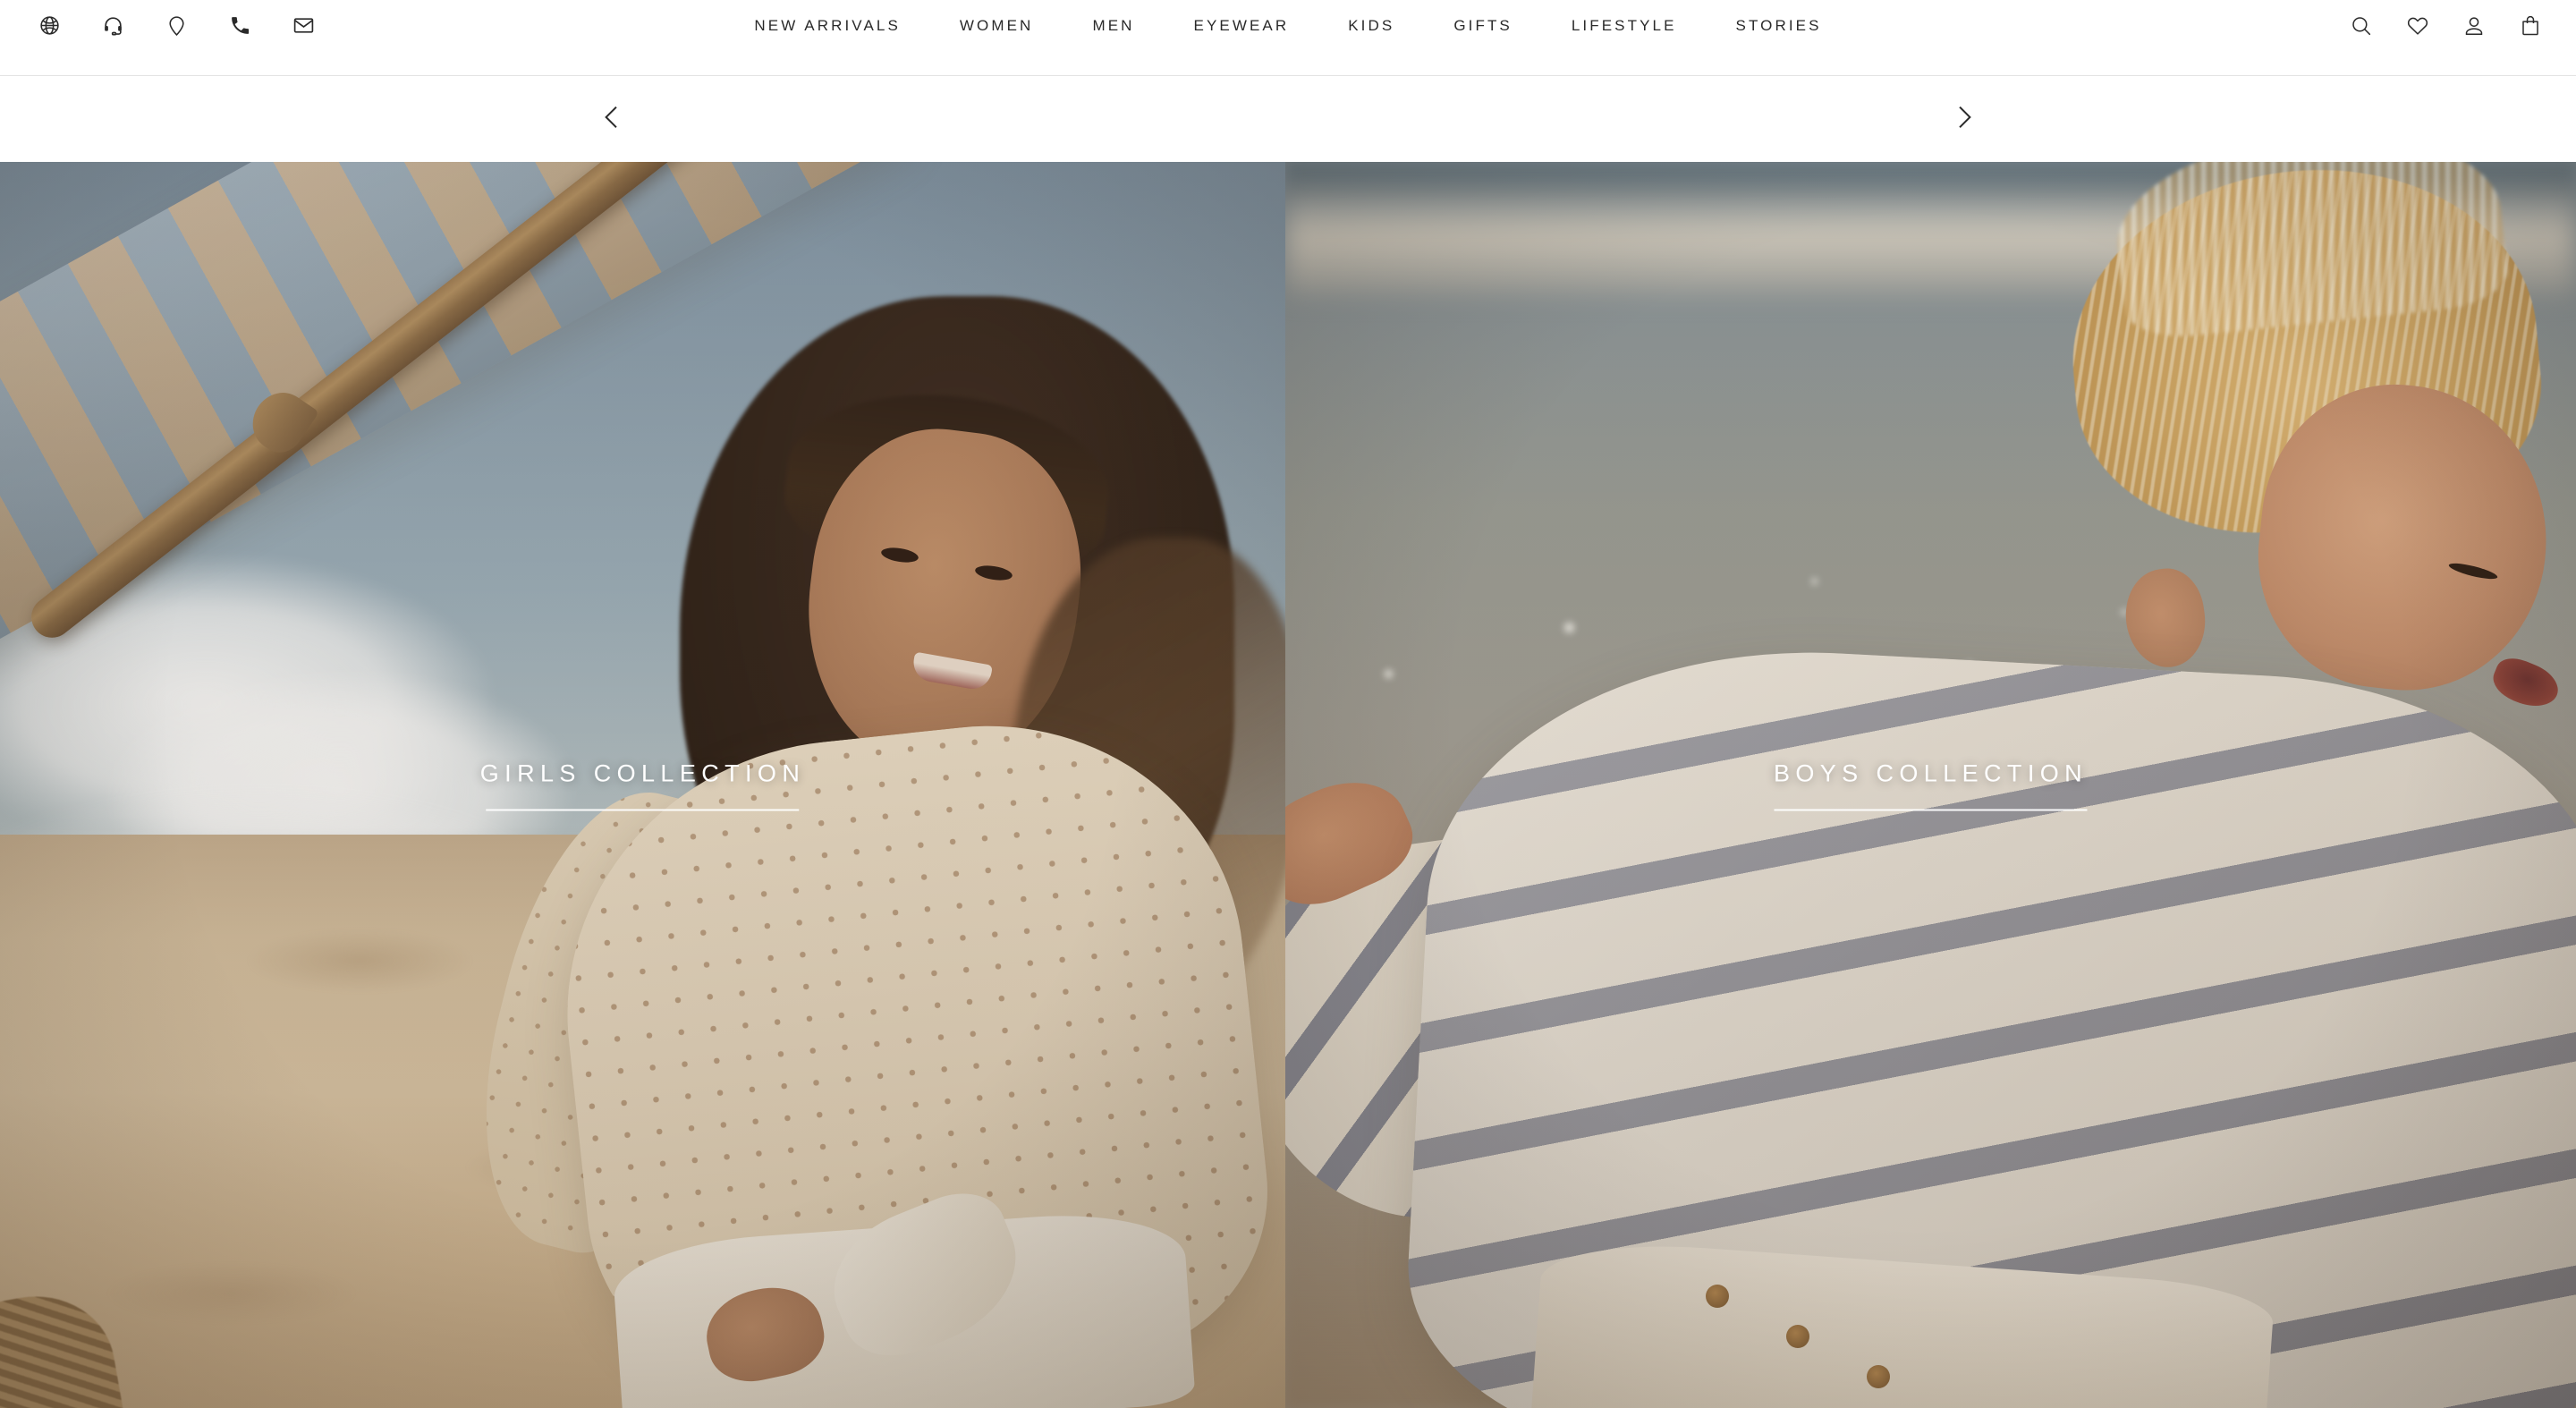  Describe the element at coordinates (996, 26) in the screenshot. I see `nav-item-women: WOMEN` at that location.